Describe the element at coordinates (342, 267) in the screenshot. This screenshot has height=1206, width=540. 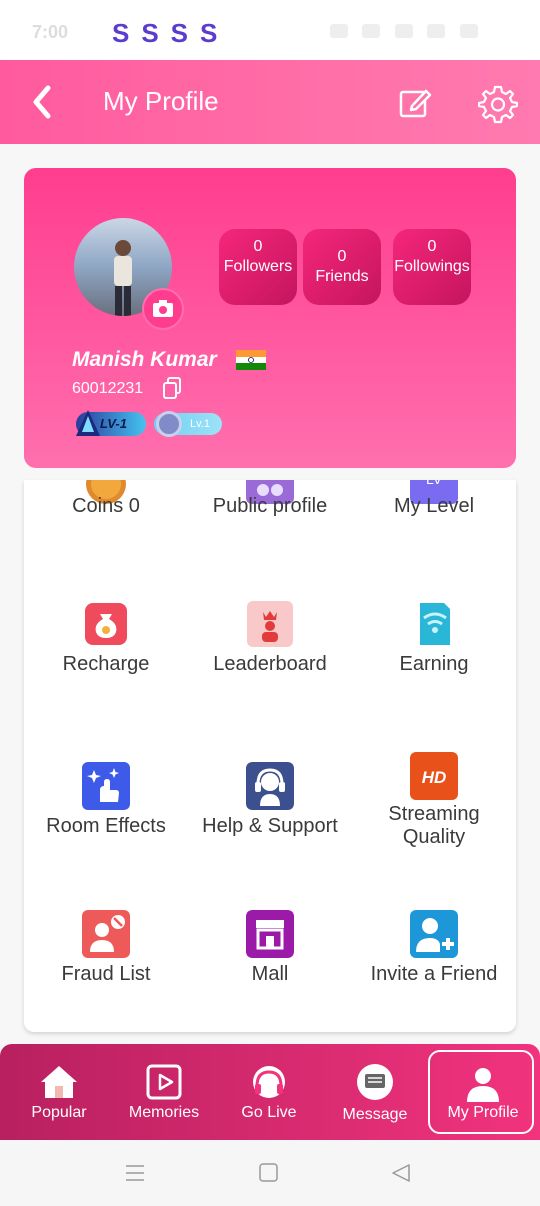
I see `friends-stat: 0 Friends` at that location.